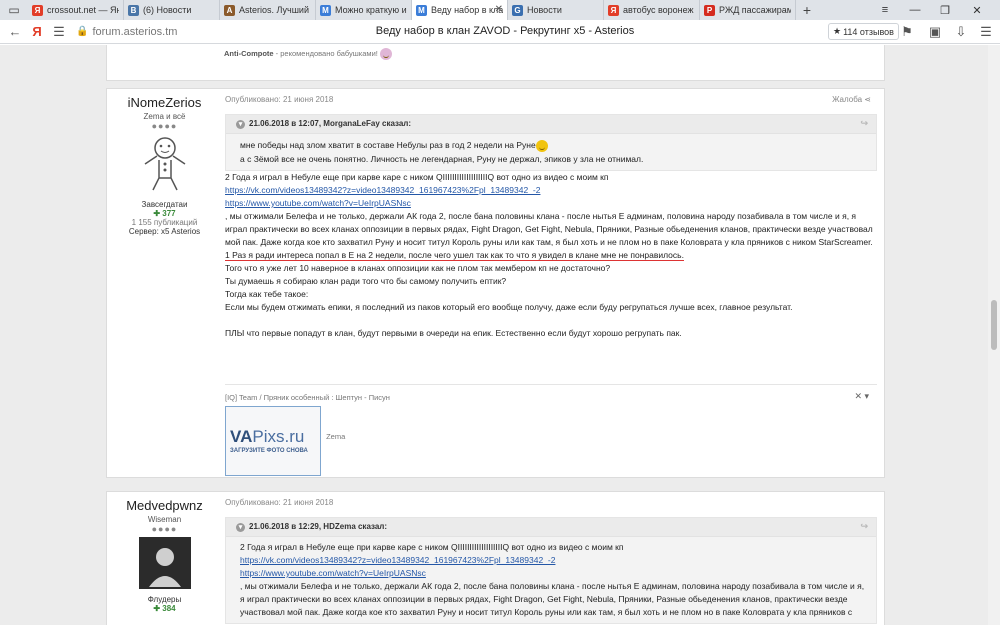  Describe the element at coordinates (325, 10) in the screenshot. I see `tab-favicon-icon: M` at that location.